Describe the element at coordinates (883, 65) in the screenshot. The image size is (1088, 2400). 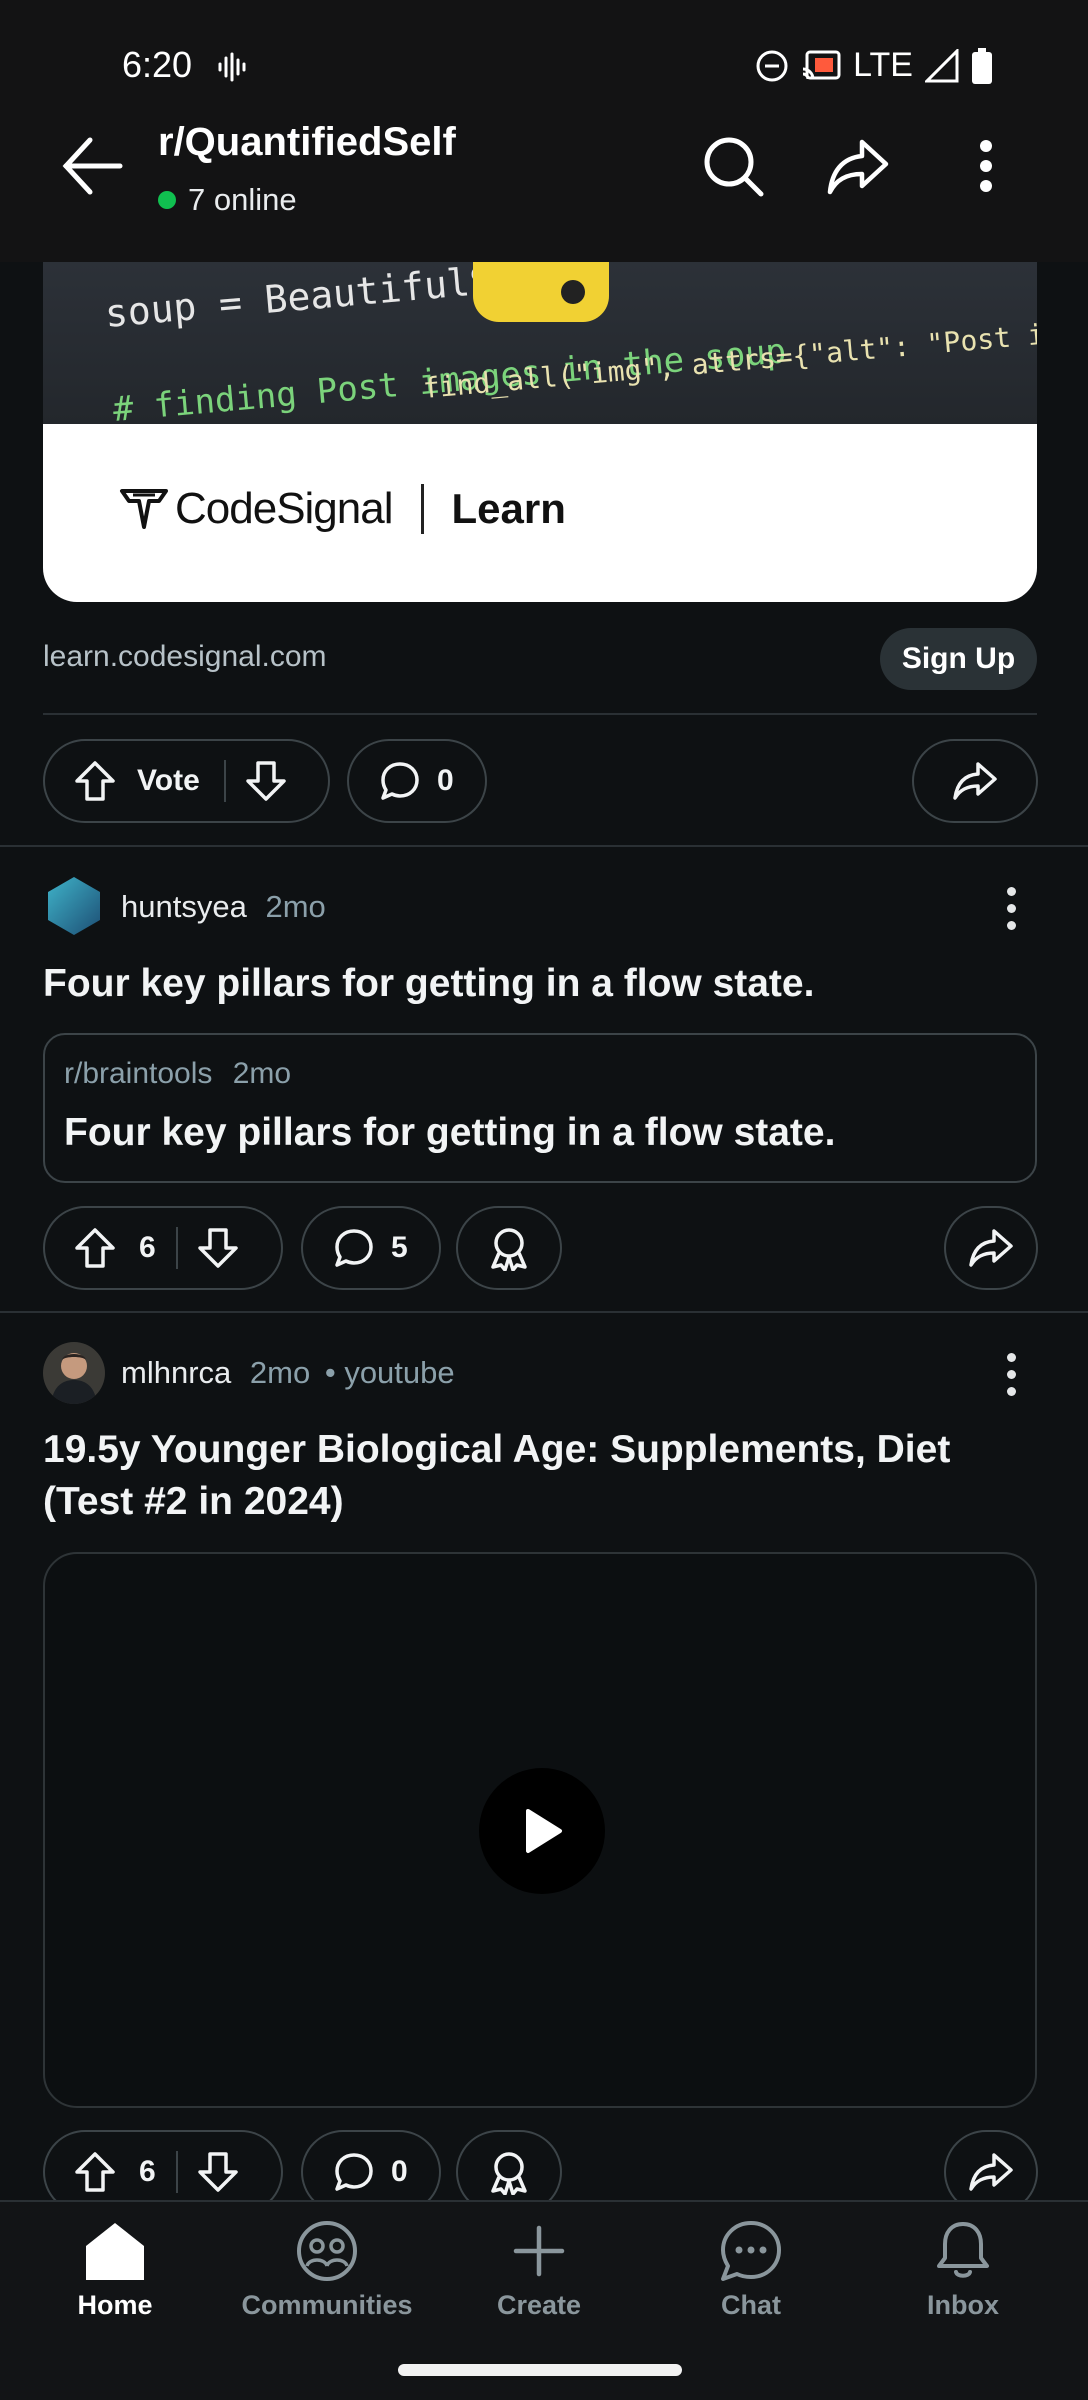
I see `network-label: LTE` at that location.